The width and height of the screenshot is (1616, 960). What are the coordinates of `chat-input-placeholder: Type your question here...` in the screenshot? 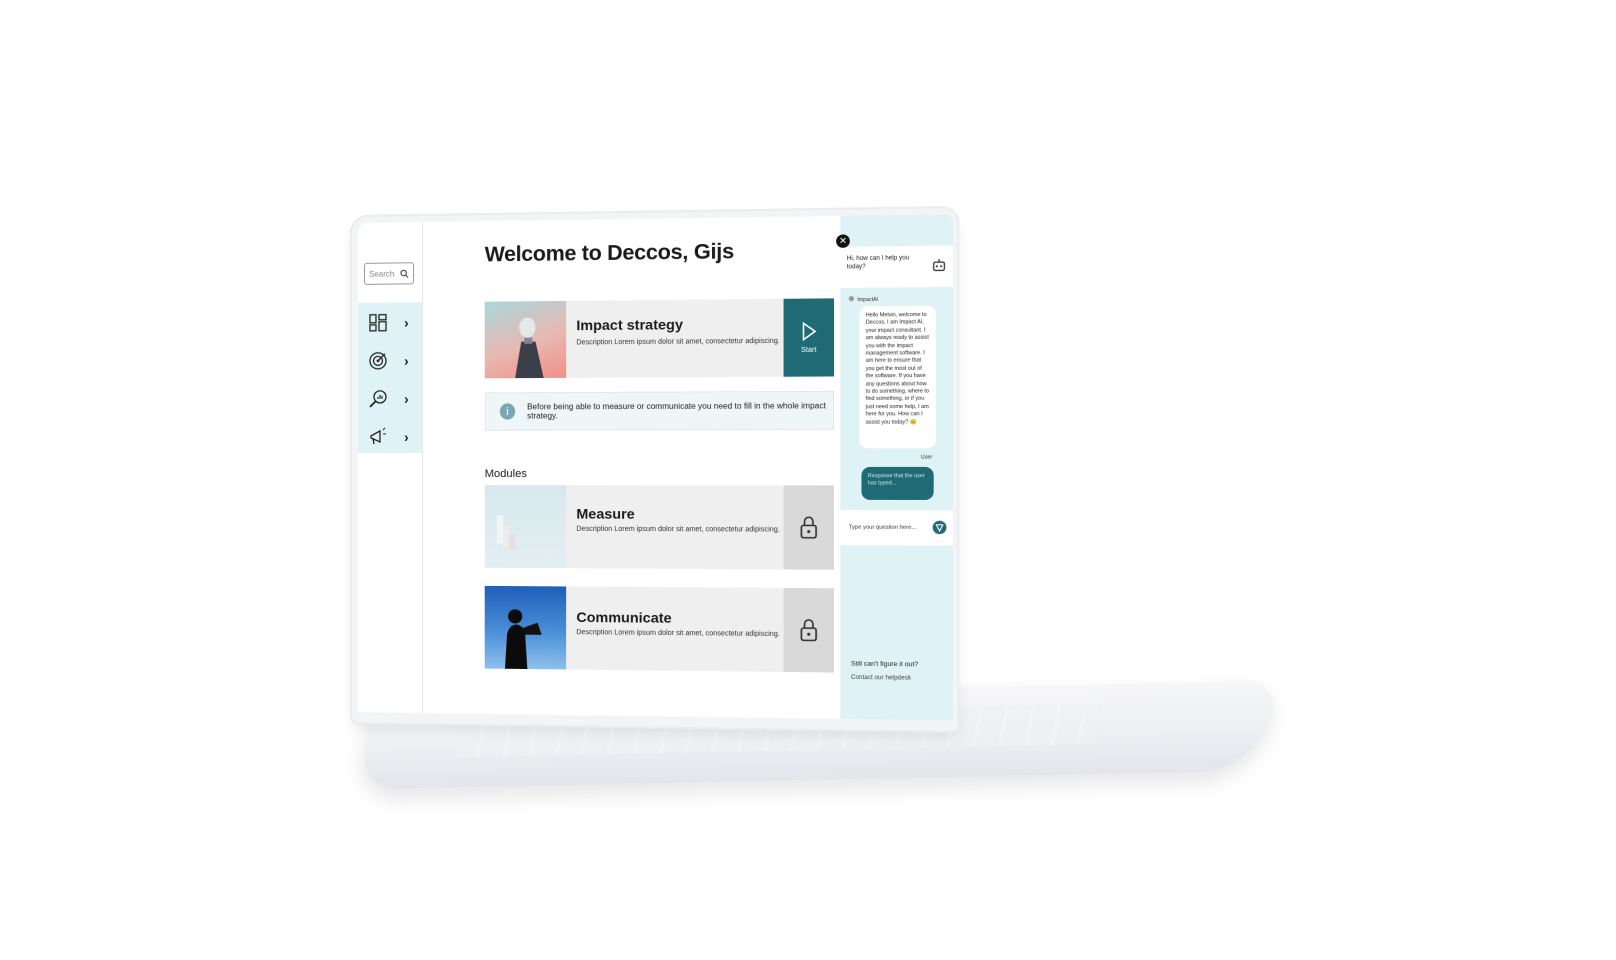 It's located at (882, 527).